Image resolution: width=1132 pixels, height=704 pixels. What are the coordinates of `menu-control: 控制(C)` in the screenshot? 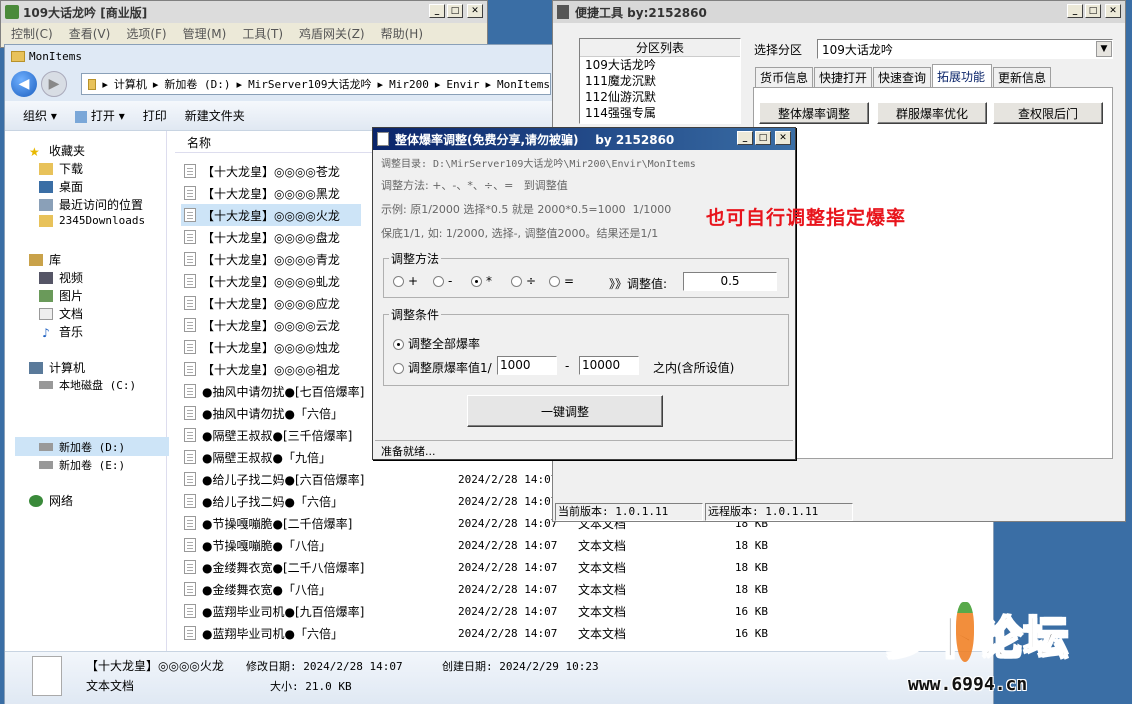 It's located at (32, 33).